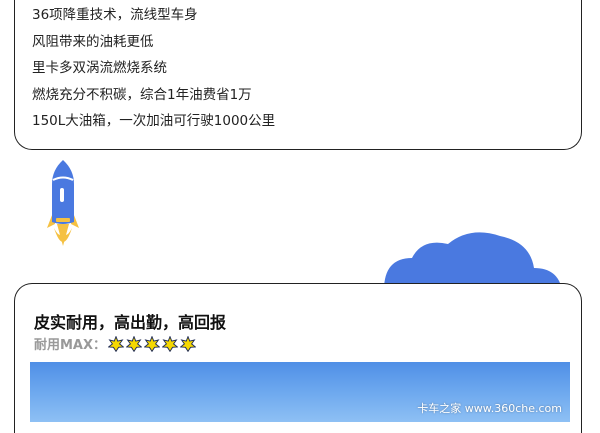  Describe the element at coordinates (99, 68) in the screenshot. I see `feature-item: 里卡多双涡流燃烧系统` at that location.